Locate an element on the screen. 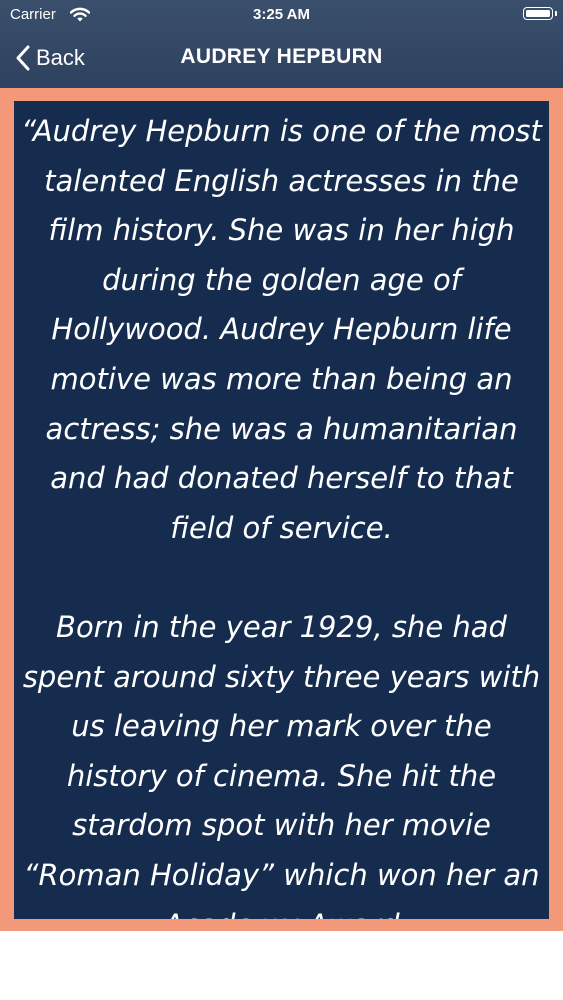 The image size is (563, 1000). status-bar: Carrier 3:25 AM is located at coordinates (281, 15).